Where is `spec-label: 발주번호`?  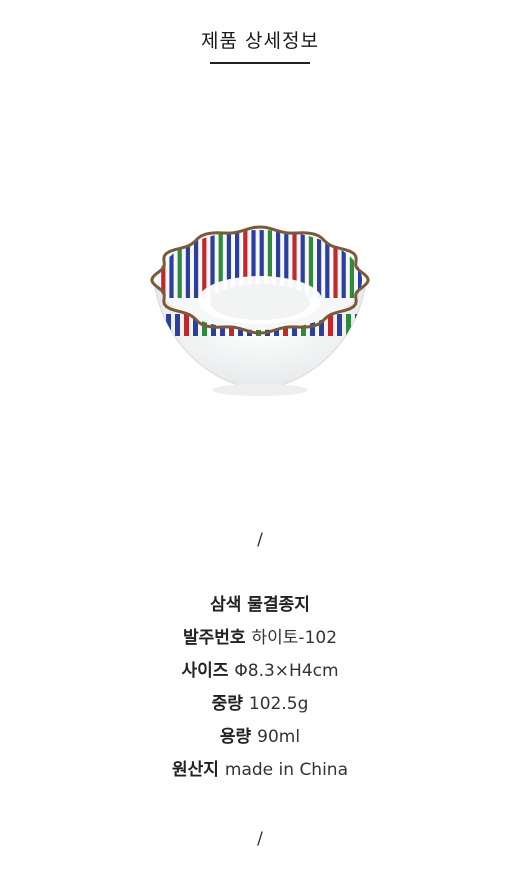
spec-label: 발주번호 is located at coordinates (214, 638).